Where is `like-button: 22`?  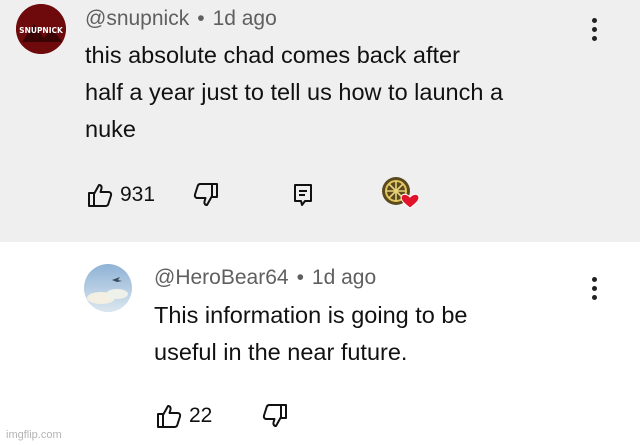
like-button: 22 is located at coordinates (183, 416).